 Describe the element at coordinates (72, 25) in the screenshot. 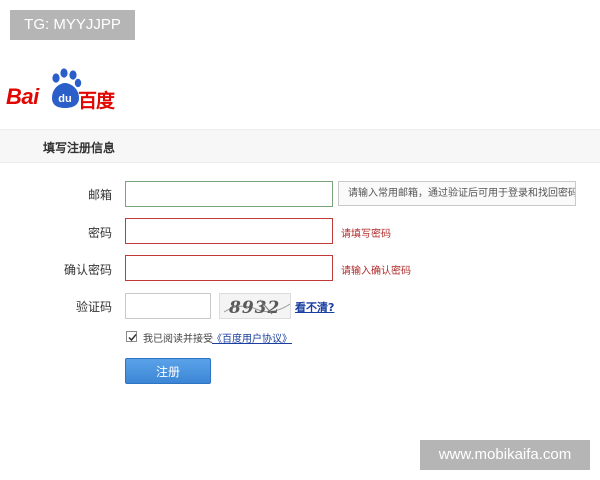

I see `watermark-top: TG: MYYJJPP` at that location.